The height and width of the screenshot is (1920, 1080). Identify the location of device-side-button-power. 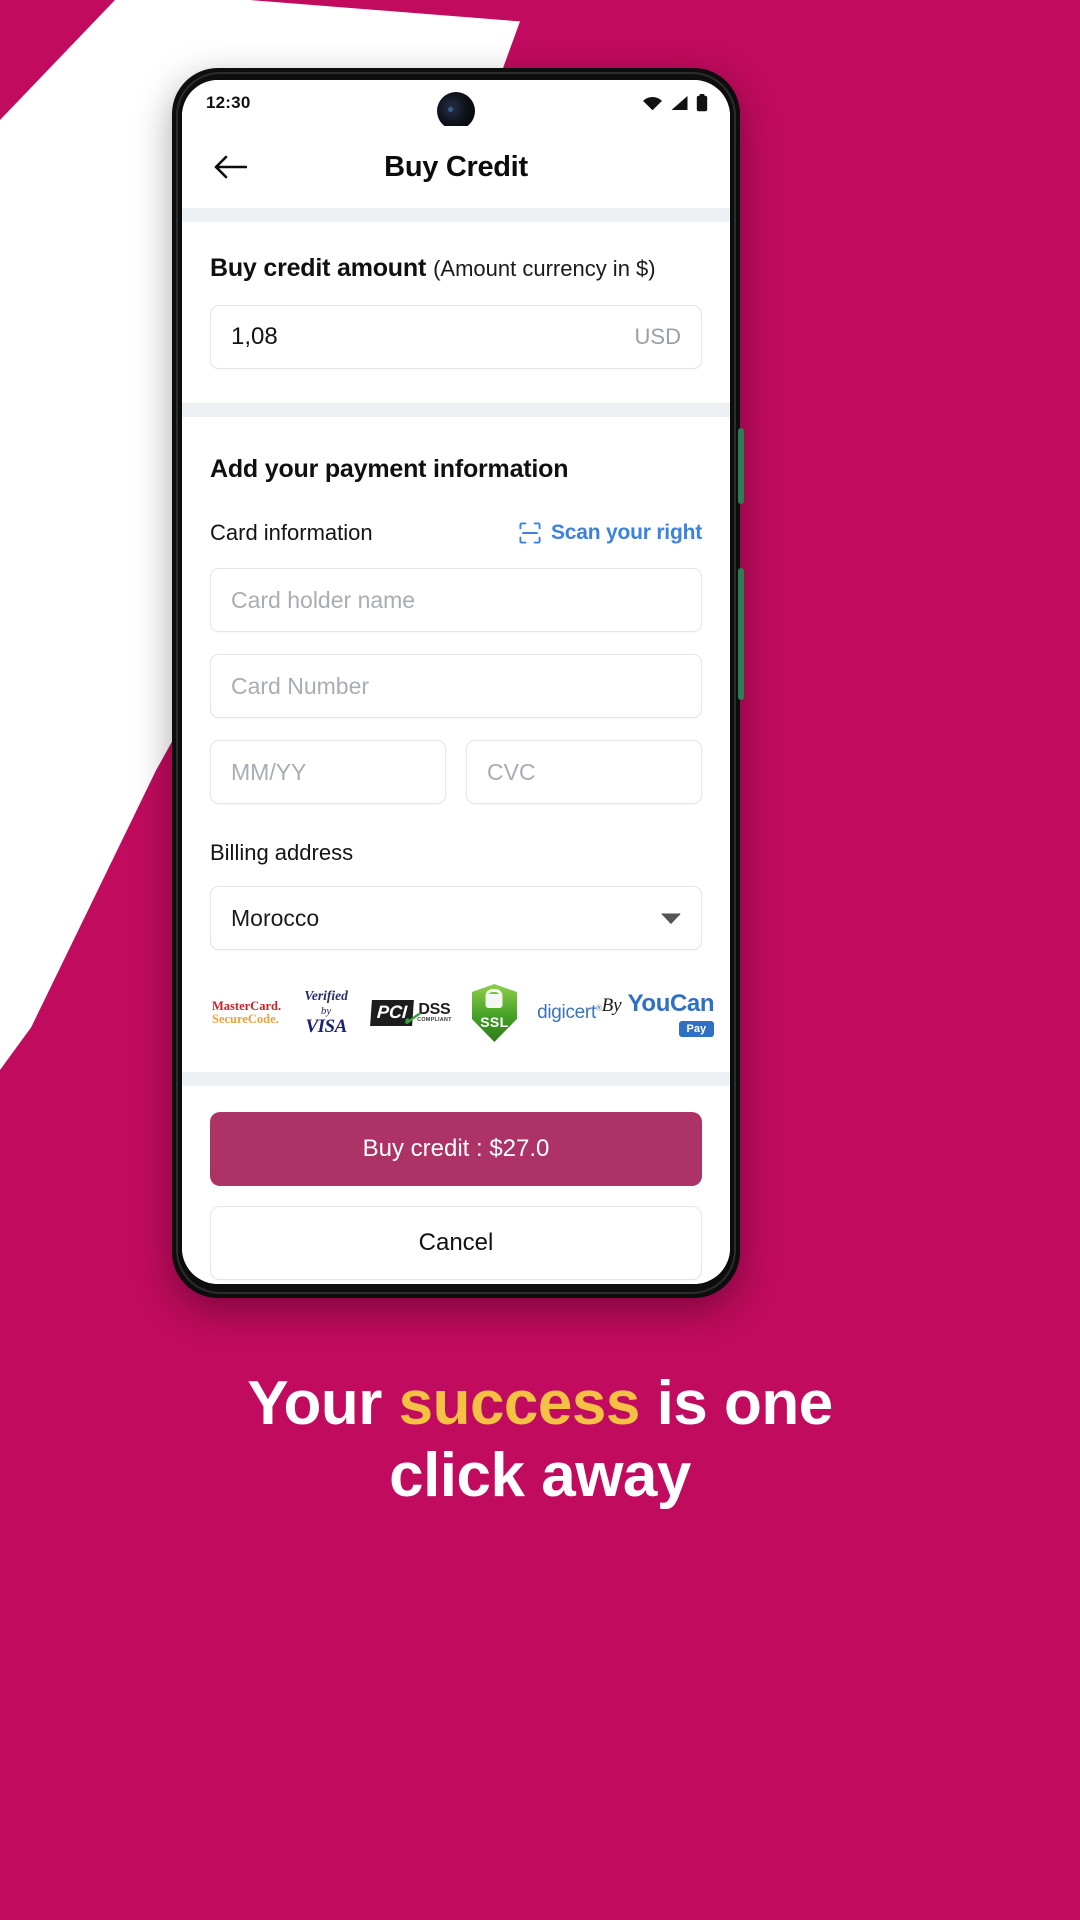
(741, 634).